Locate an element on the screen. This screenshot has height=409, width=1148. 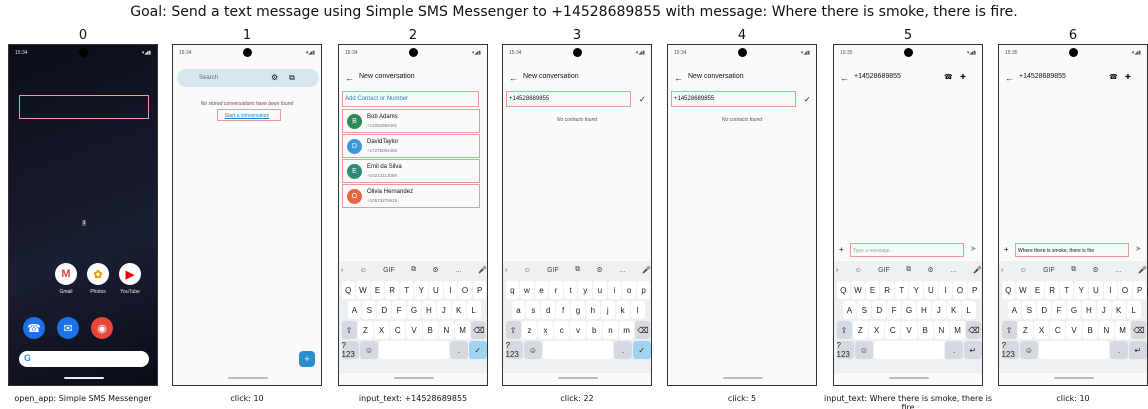
app-icon-youtube: ▶ is located at coordinates (130, 274).